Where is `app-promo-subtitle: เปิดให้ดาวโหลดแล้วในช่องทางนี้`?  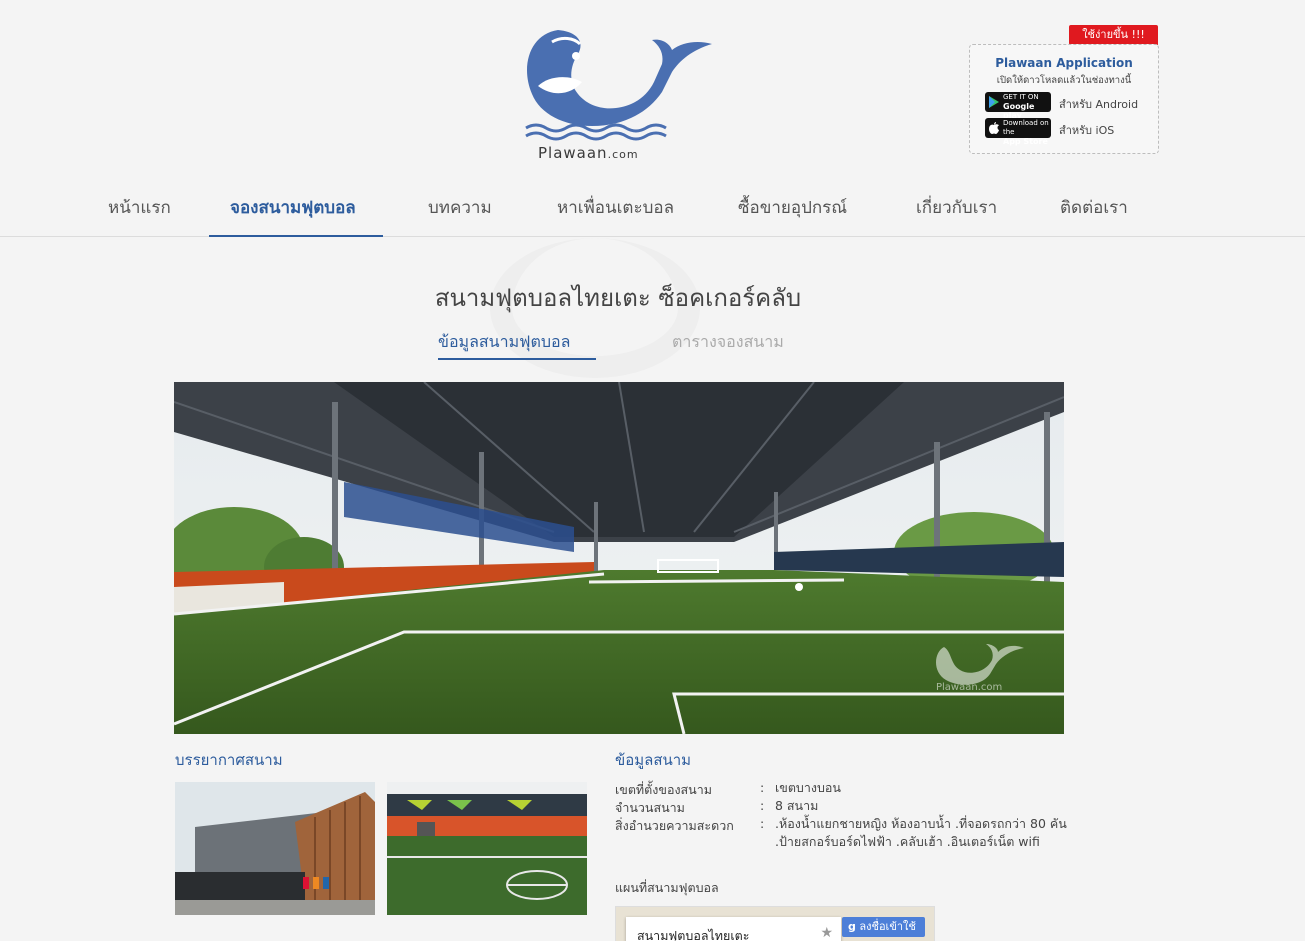
app-promo-subtitle: เปิดให้ดาวโหลดแล้วในช่องทางนี้ is located at coordinates (1064, 80).